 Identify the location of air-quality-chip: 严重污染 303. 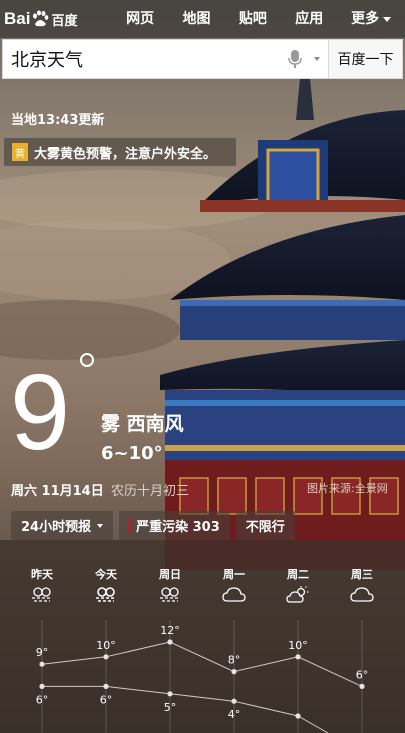
(174, 525).